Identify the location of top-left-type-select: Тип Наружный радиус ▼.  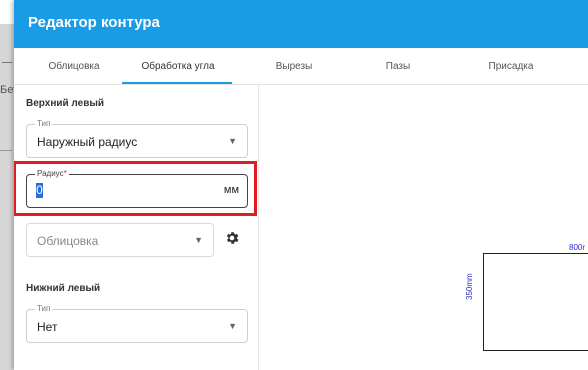
(137, 138).